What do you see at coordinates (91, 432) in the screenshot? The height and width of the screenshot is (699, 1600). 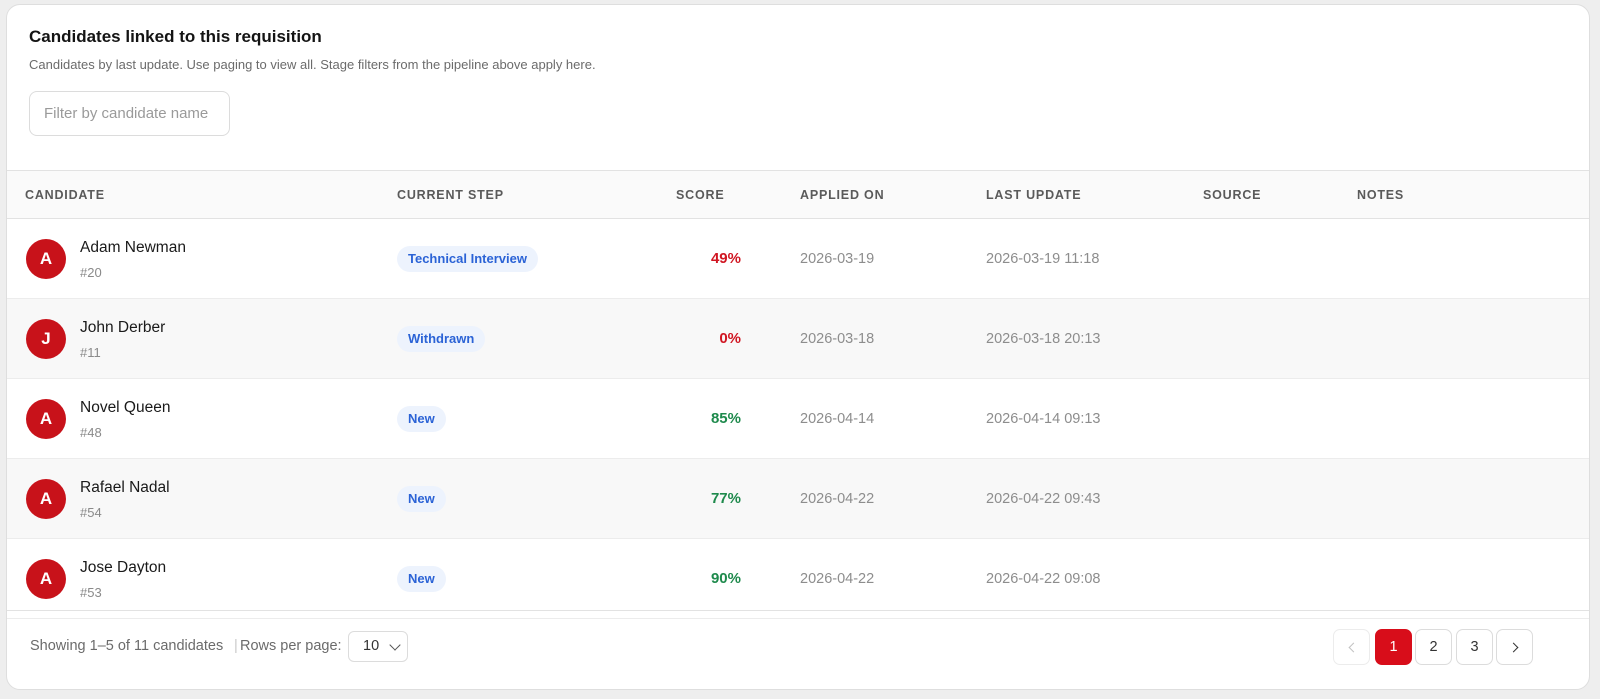 I see `candidate-id: #48` at bounding box center [91, 432].